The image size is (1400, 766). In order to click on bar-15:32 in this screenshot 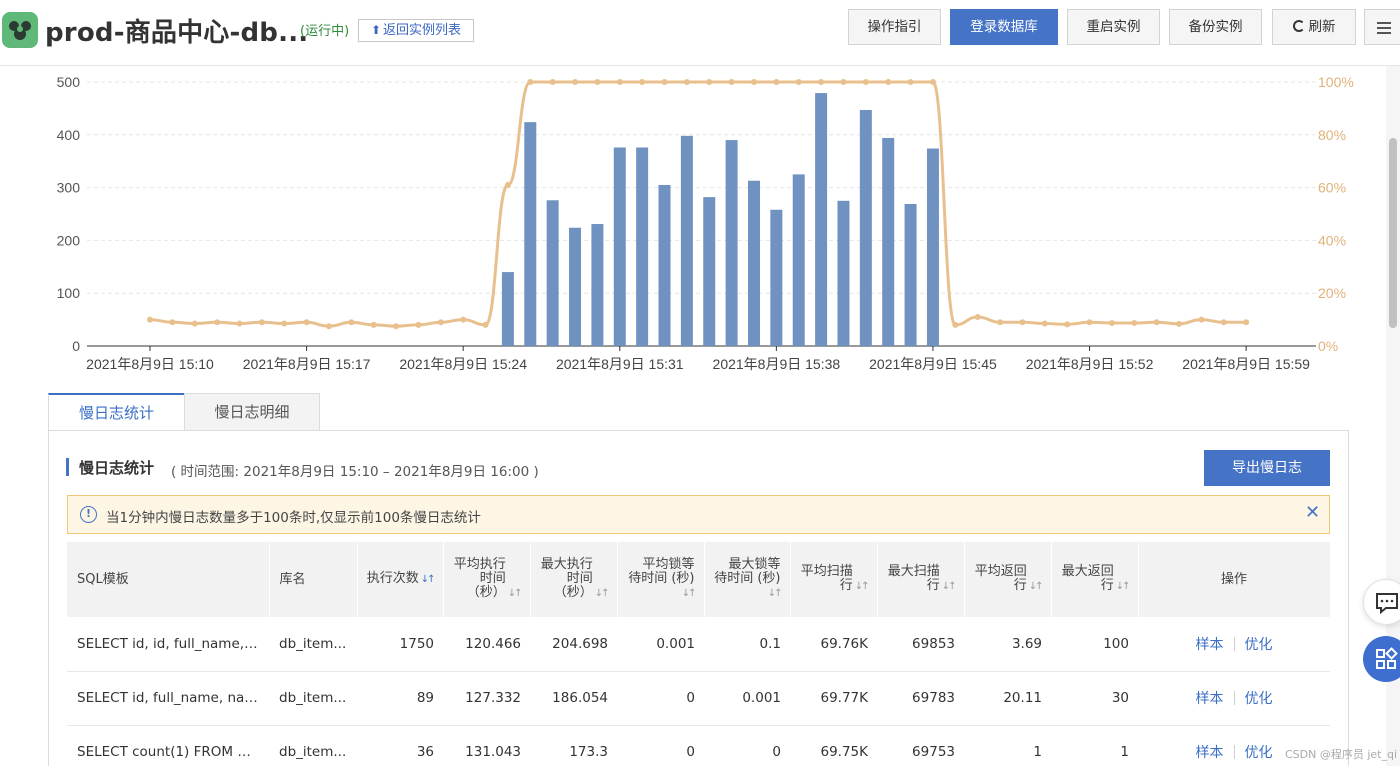, I will do `click(642, 246)`.